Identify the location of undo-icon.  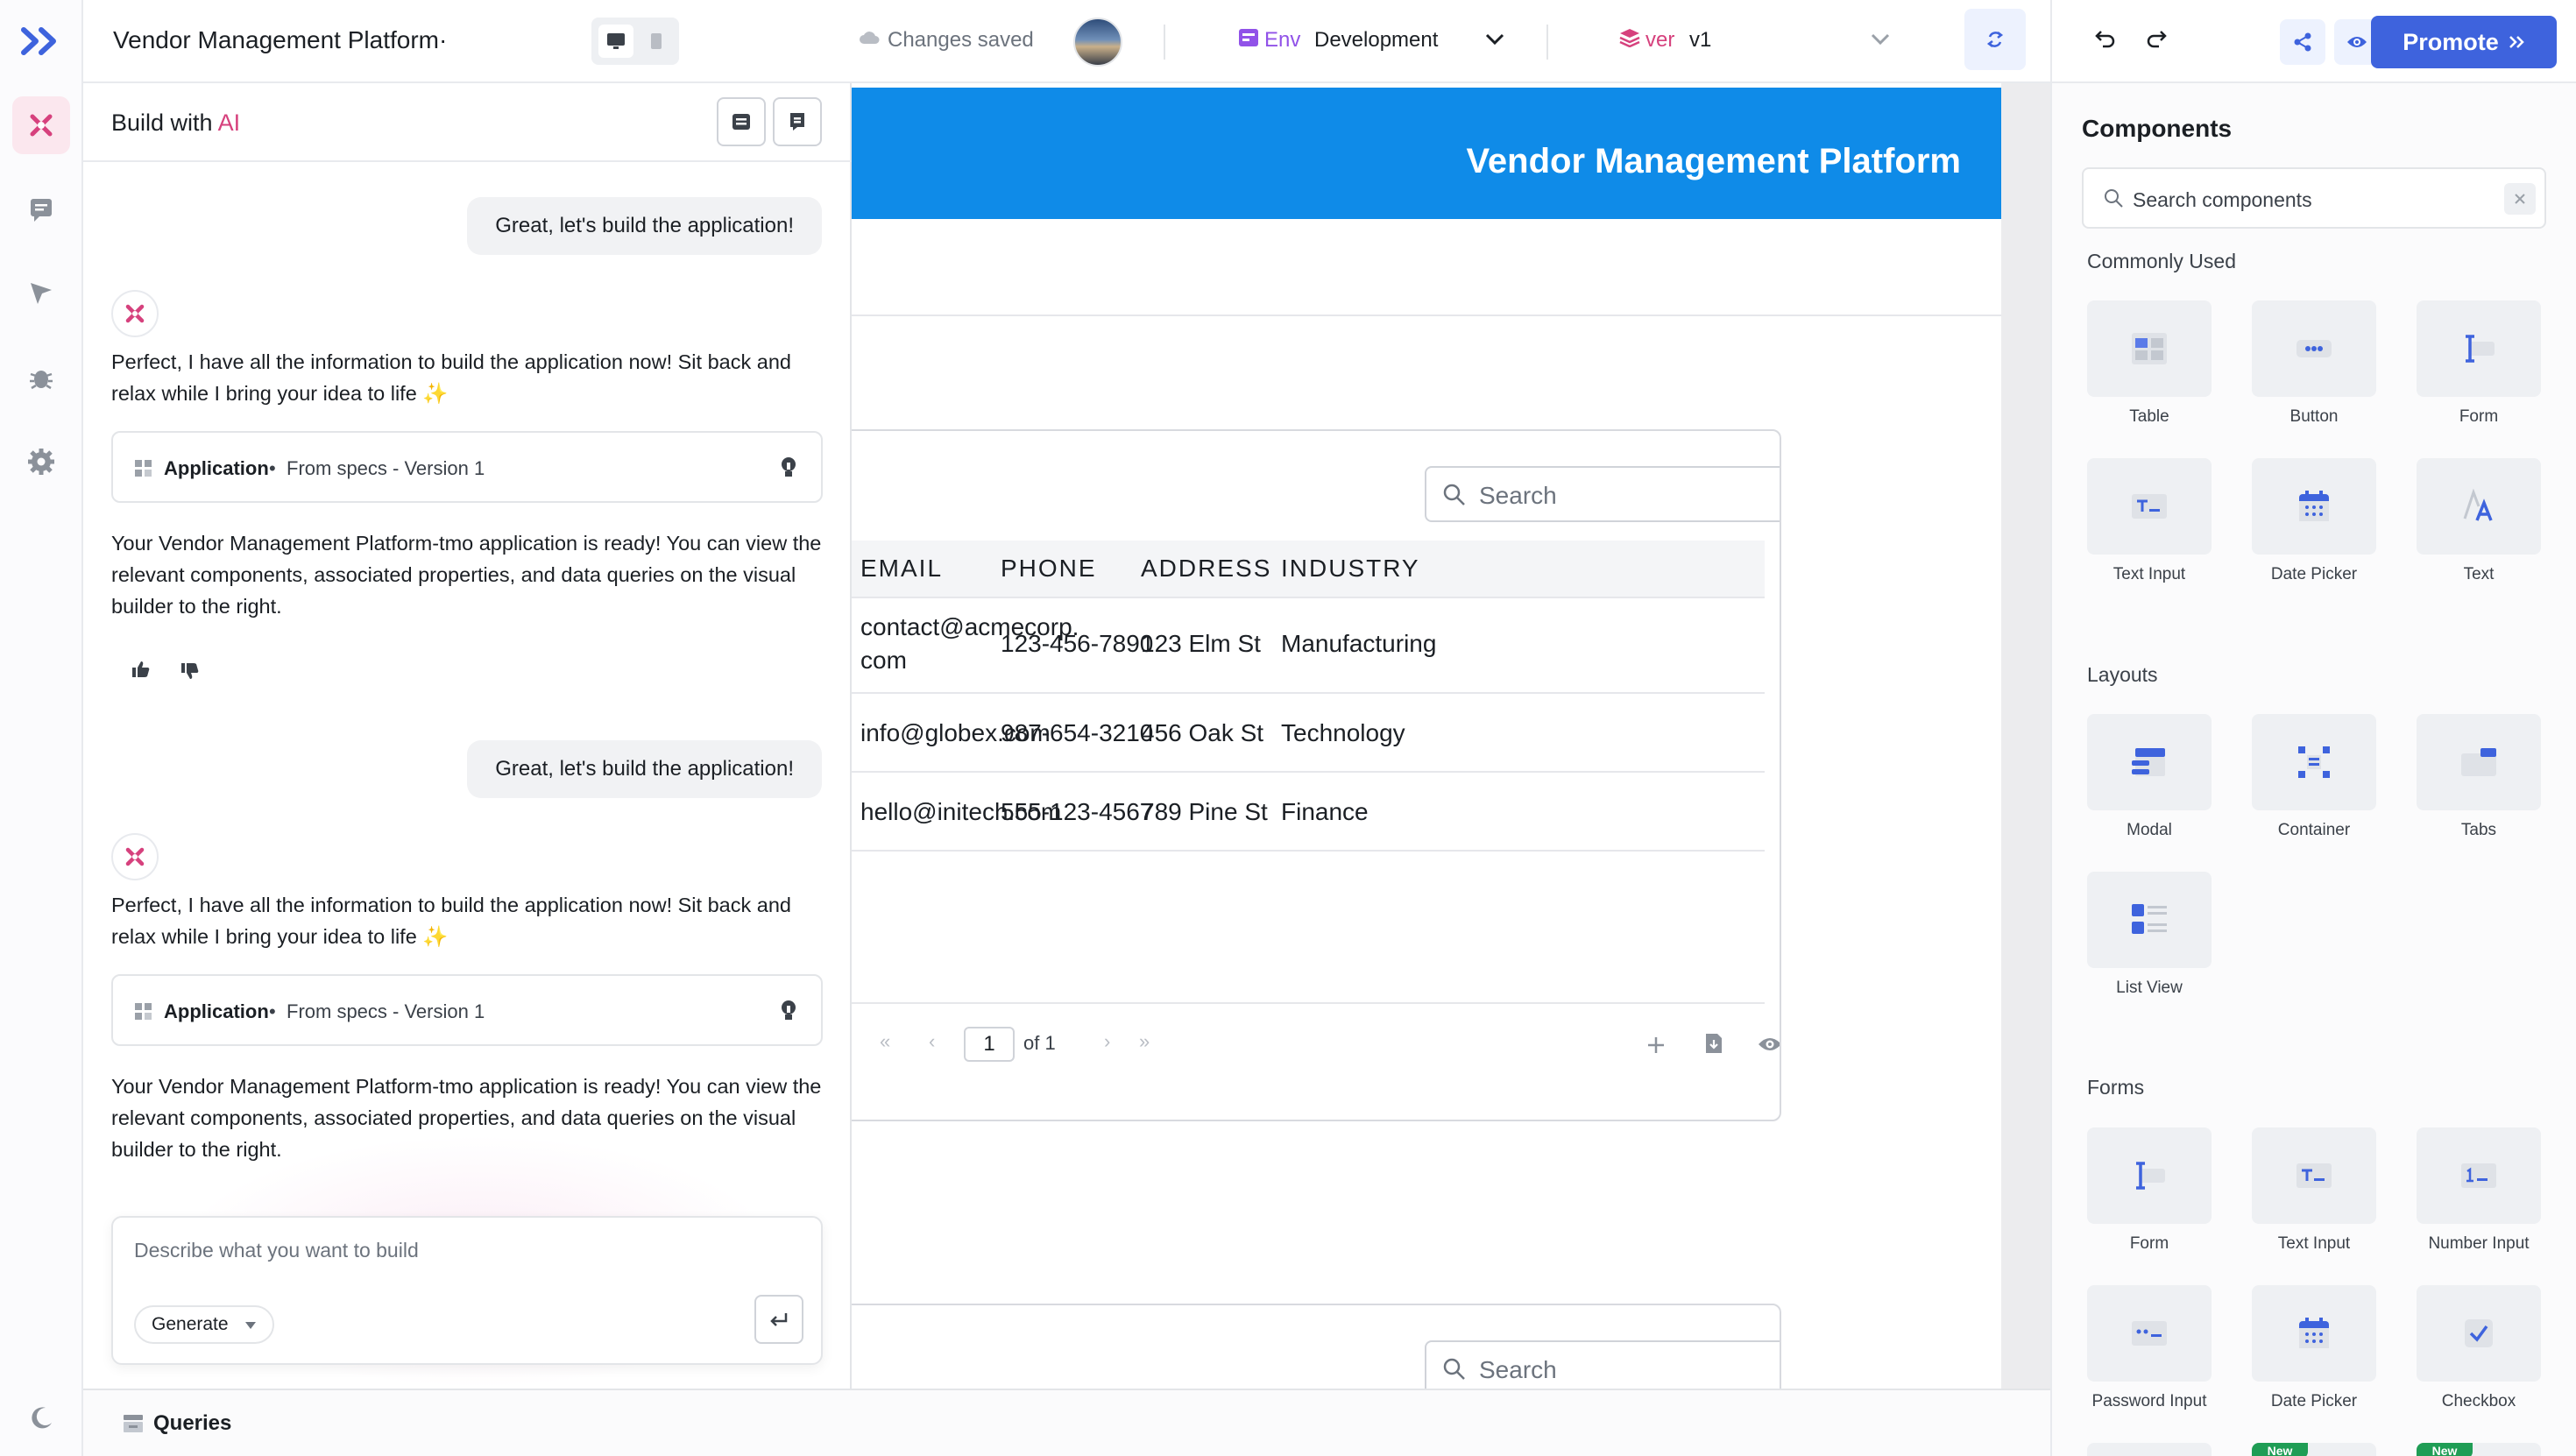
(2105, 38).